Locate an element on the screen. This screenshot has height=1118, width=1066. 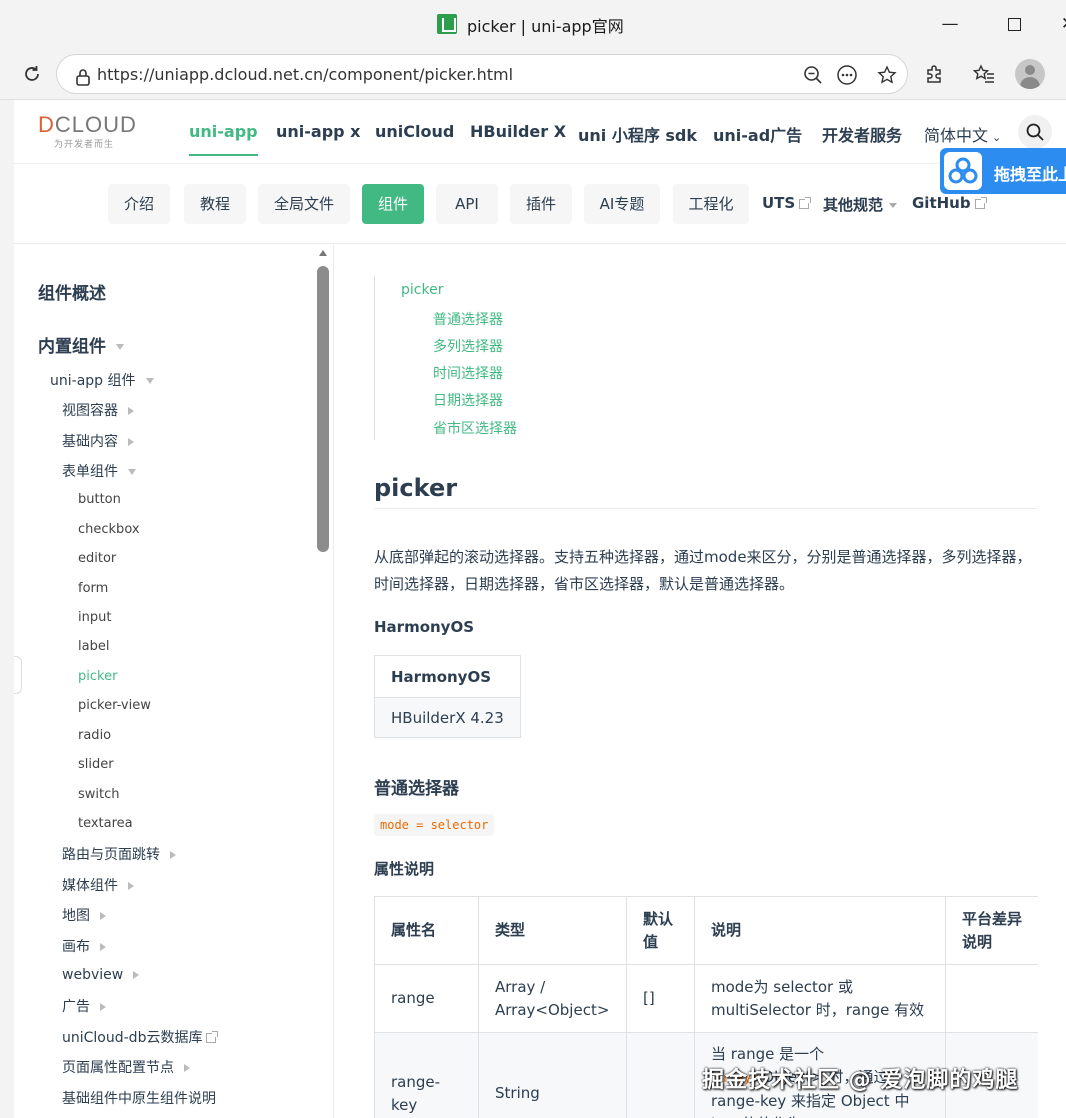
table-cell: Array / Array<Object> is located at coordinates (552, 998).